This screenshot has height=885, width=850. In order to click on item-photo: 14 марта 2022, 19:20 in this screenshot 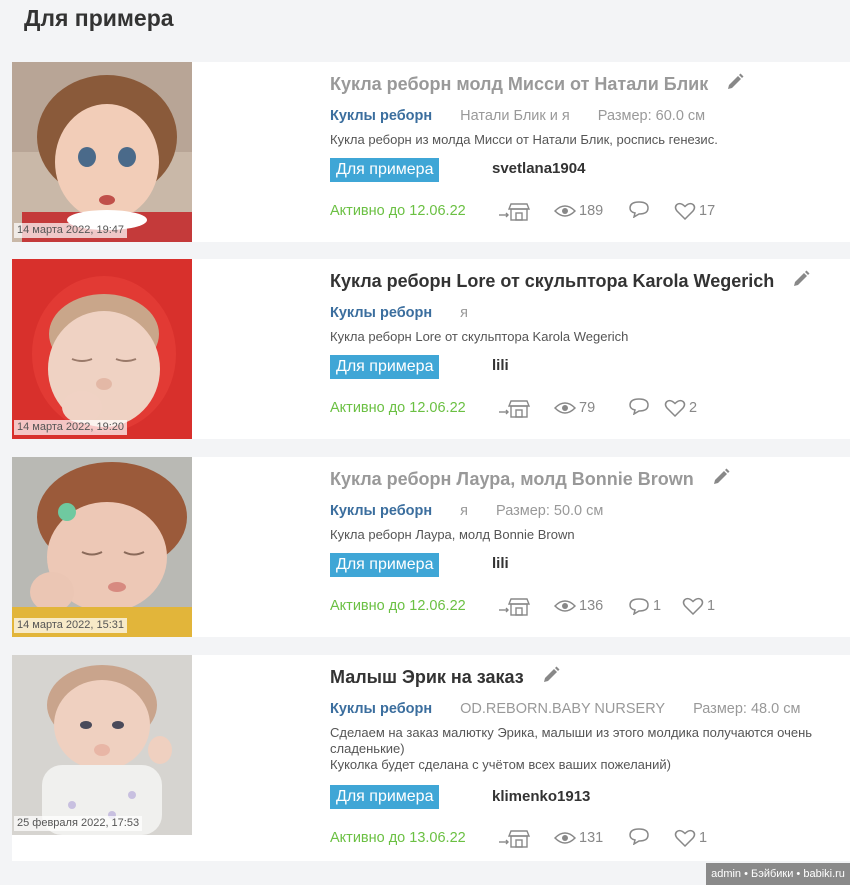, I will do `click(102, 349)`.